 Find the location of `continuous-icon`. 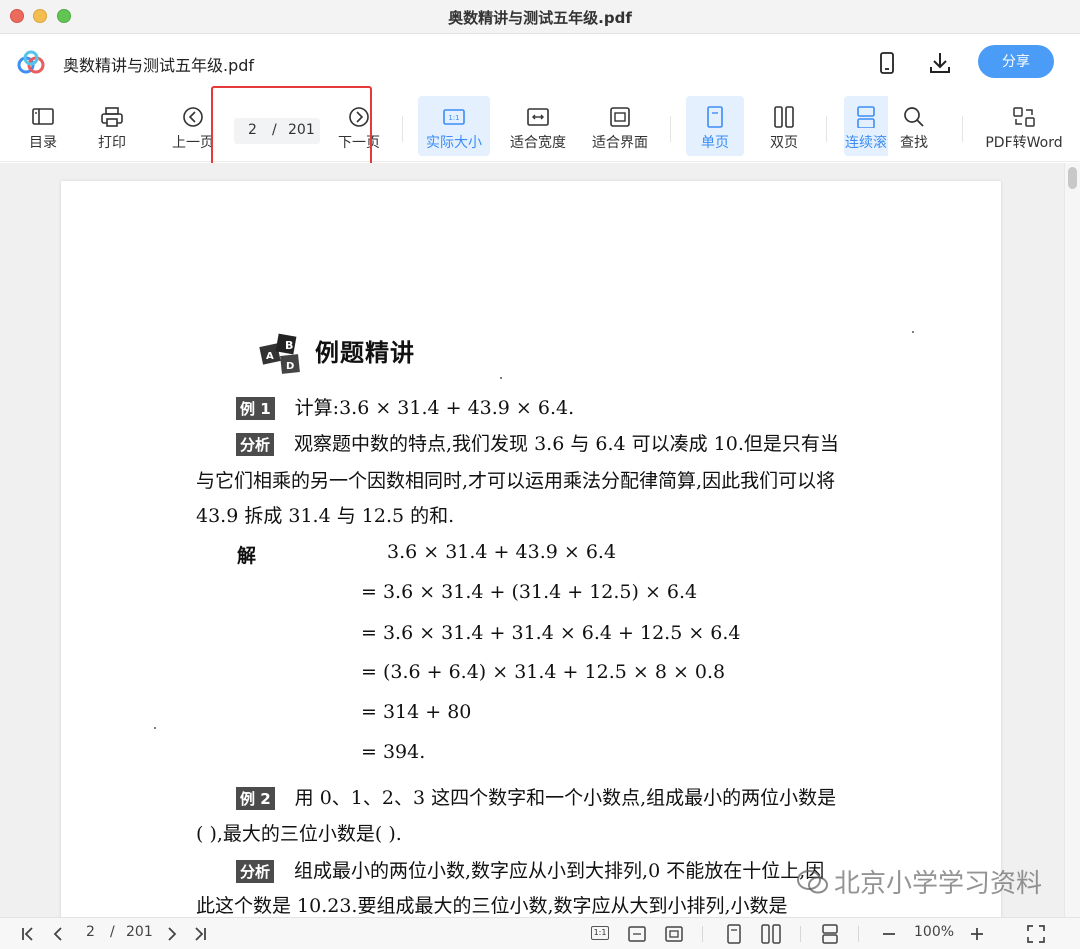

continuous-icon is located at coordinates (866, 117).